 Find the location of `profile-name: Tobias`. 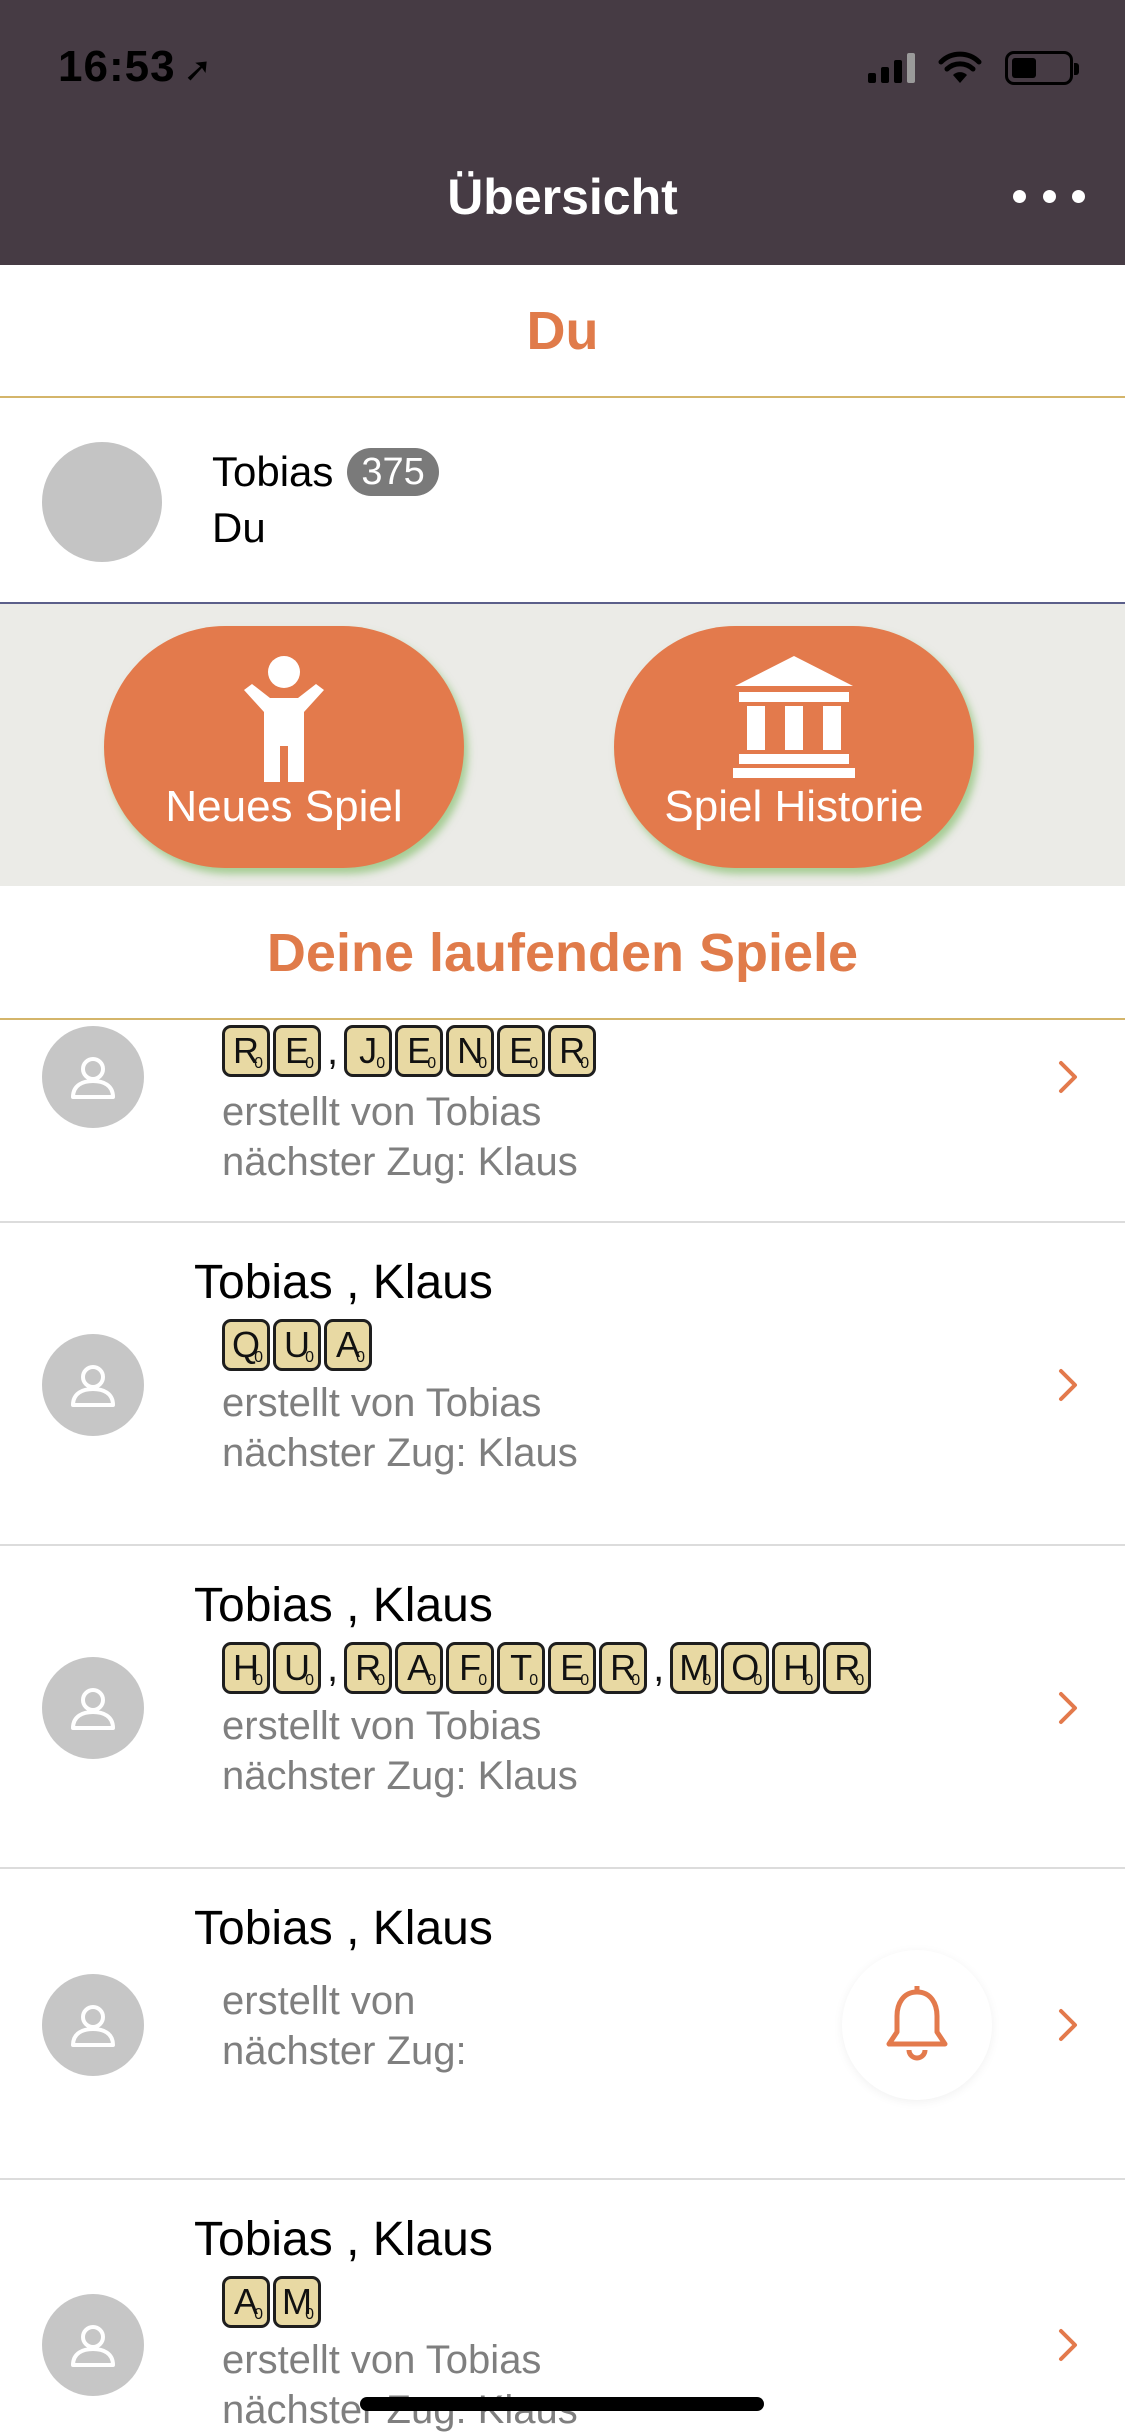

profile-name: Tobias is located at coordinates (273, 471).